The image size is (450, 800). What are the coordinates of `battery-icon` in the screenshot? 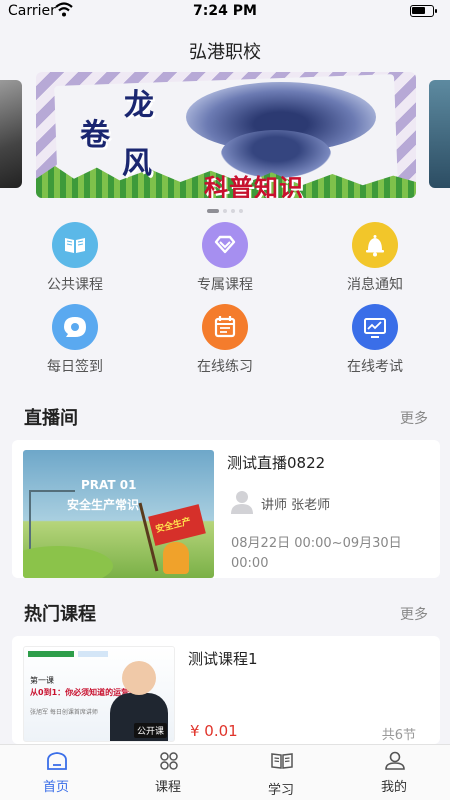 It's located at (423, 11).